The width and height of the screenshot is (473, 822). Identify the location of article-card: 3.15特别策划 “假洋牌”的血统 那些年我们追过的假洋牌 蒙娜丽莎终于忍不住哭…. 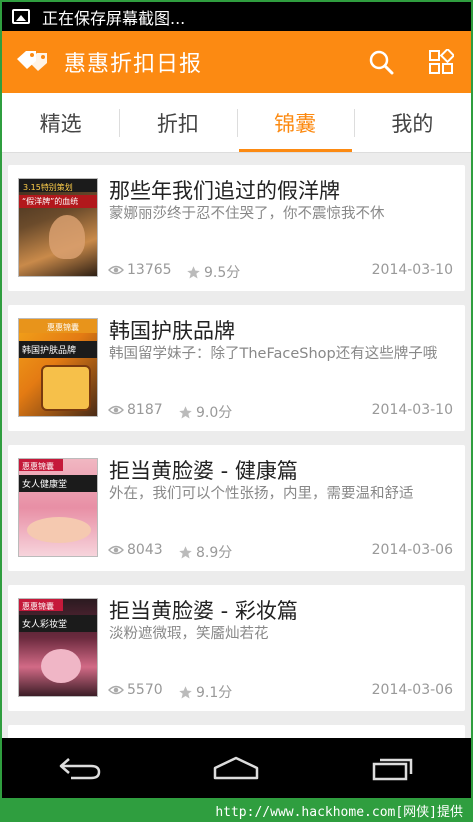
(236, 228).